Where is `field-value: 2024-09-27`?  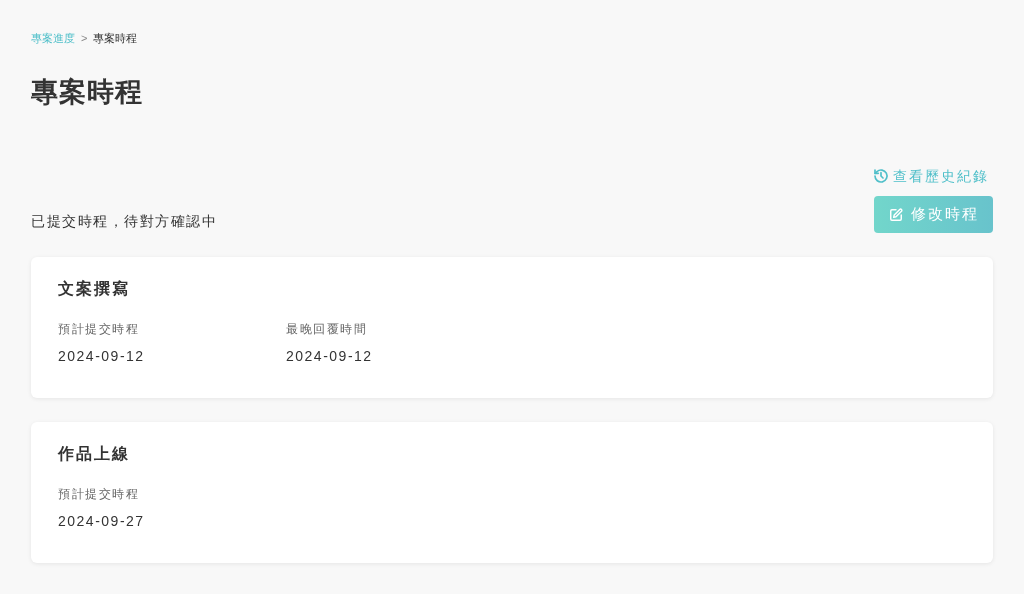 field-value: 2024-09-27 is located at coordinates (102, 521).